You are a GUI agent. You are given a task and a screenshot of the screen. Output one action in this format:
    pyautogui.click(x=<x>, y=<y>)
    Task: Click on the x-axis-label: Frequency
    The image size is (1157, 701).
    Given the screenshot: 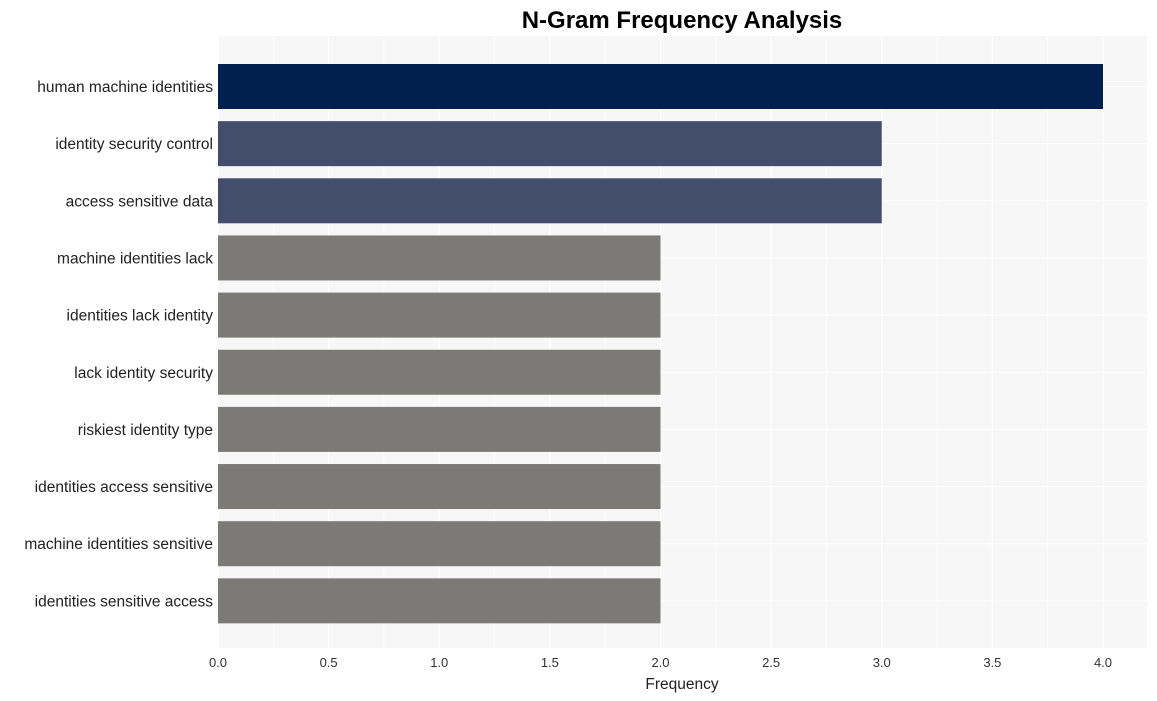 What is the action you would take?
    pyautogui.click(x=681, y=684)
    